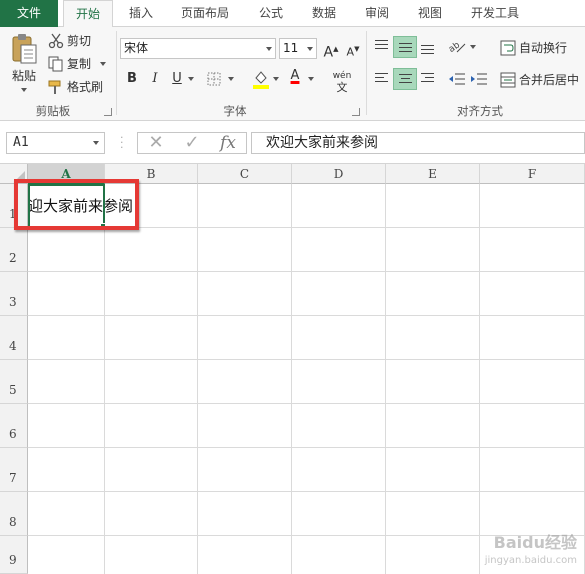 The image size is (585, 574). Describe the element at coordinates (13, 302) in the screenshot. I see `row-number: 3` at that location.